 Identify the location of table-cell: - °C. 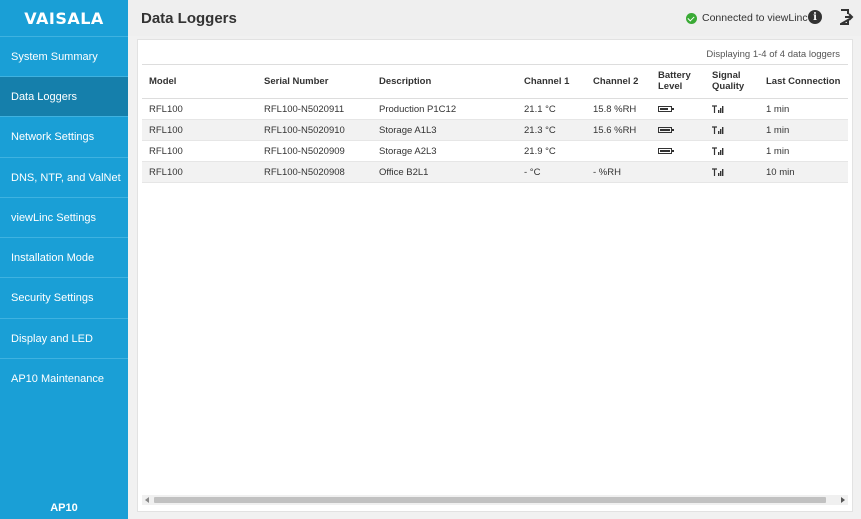
(551, 172).